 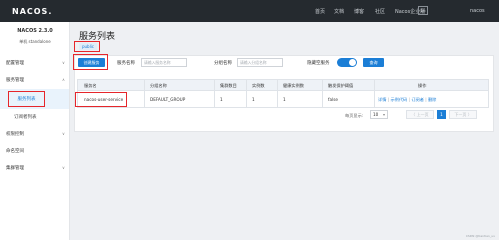 I want to click on page-size-value: 10, so click(x=376, y=114).